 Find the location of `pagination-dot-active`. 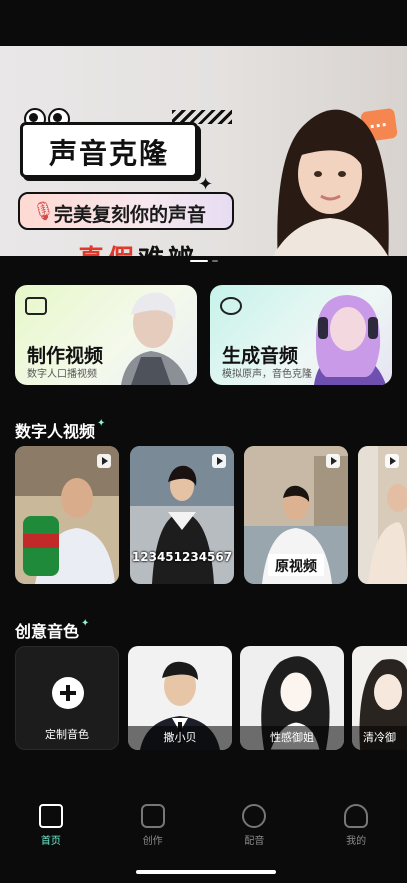

pagination-dot-active is located at coordinates (198, 261).